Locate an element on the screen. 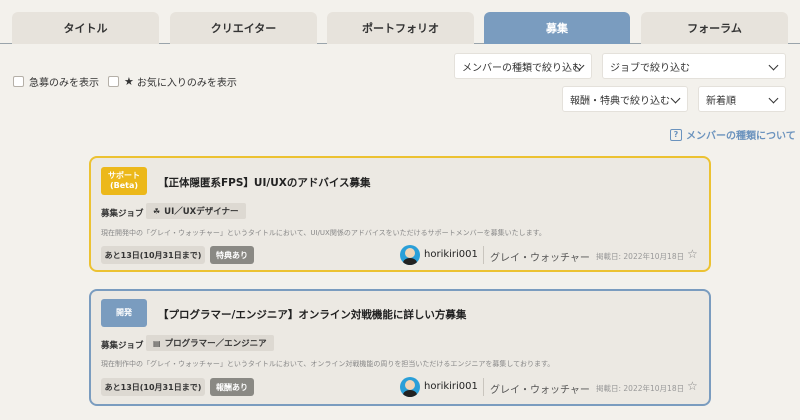  designer-icon: ☘ is located at coordinates (157, 211).